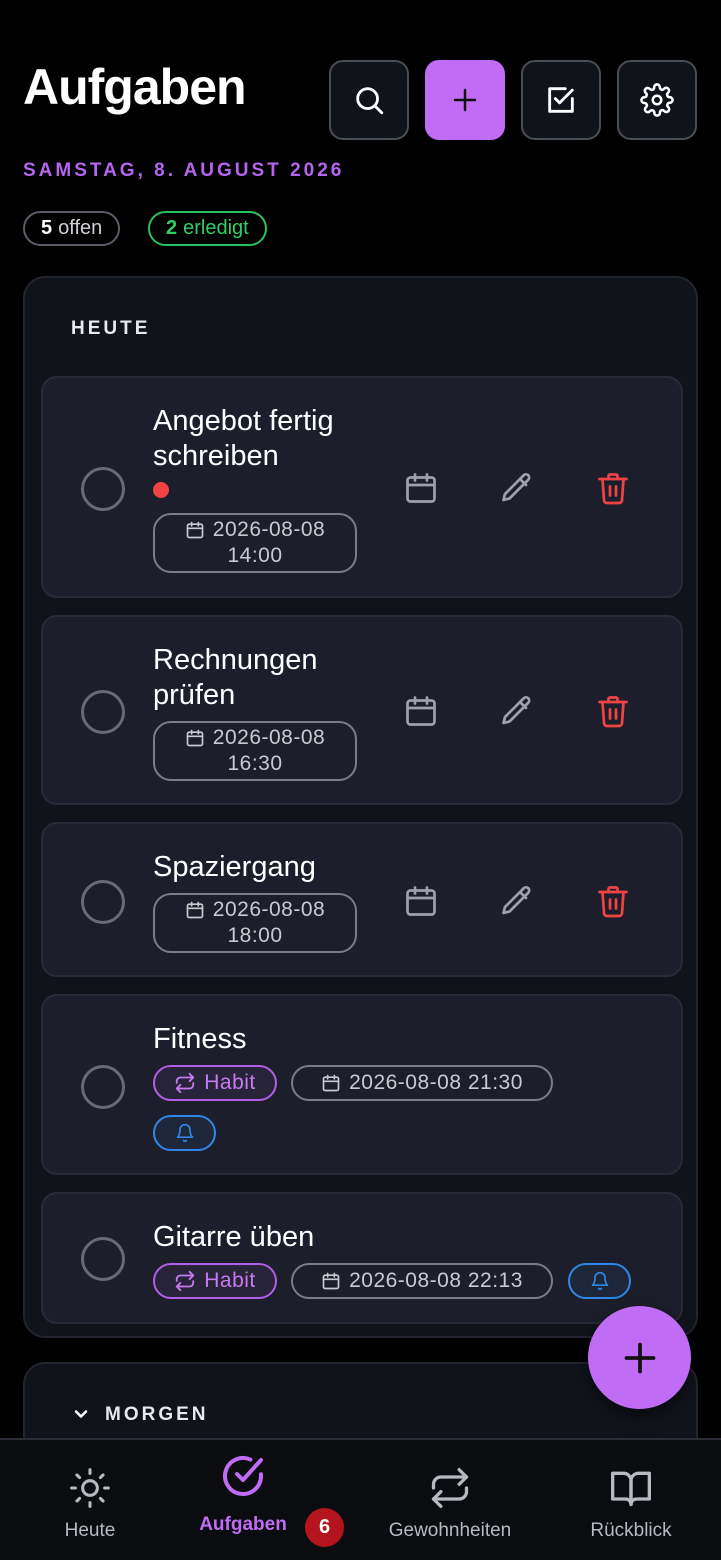 Image resolution: width=721 pixels, height=1560 pixels. I want to click on checkbox-icon, so click(561, 100).